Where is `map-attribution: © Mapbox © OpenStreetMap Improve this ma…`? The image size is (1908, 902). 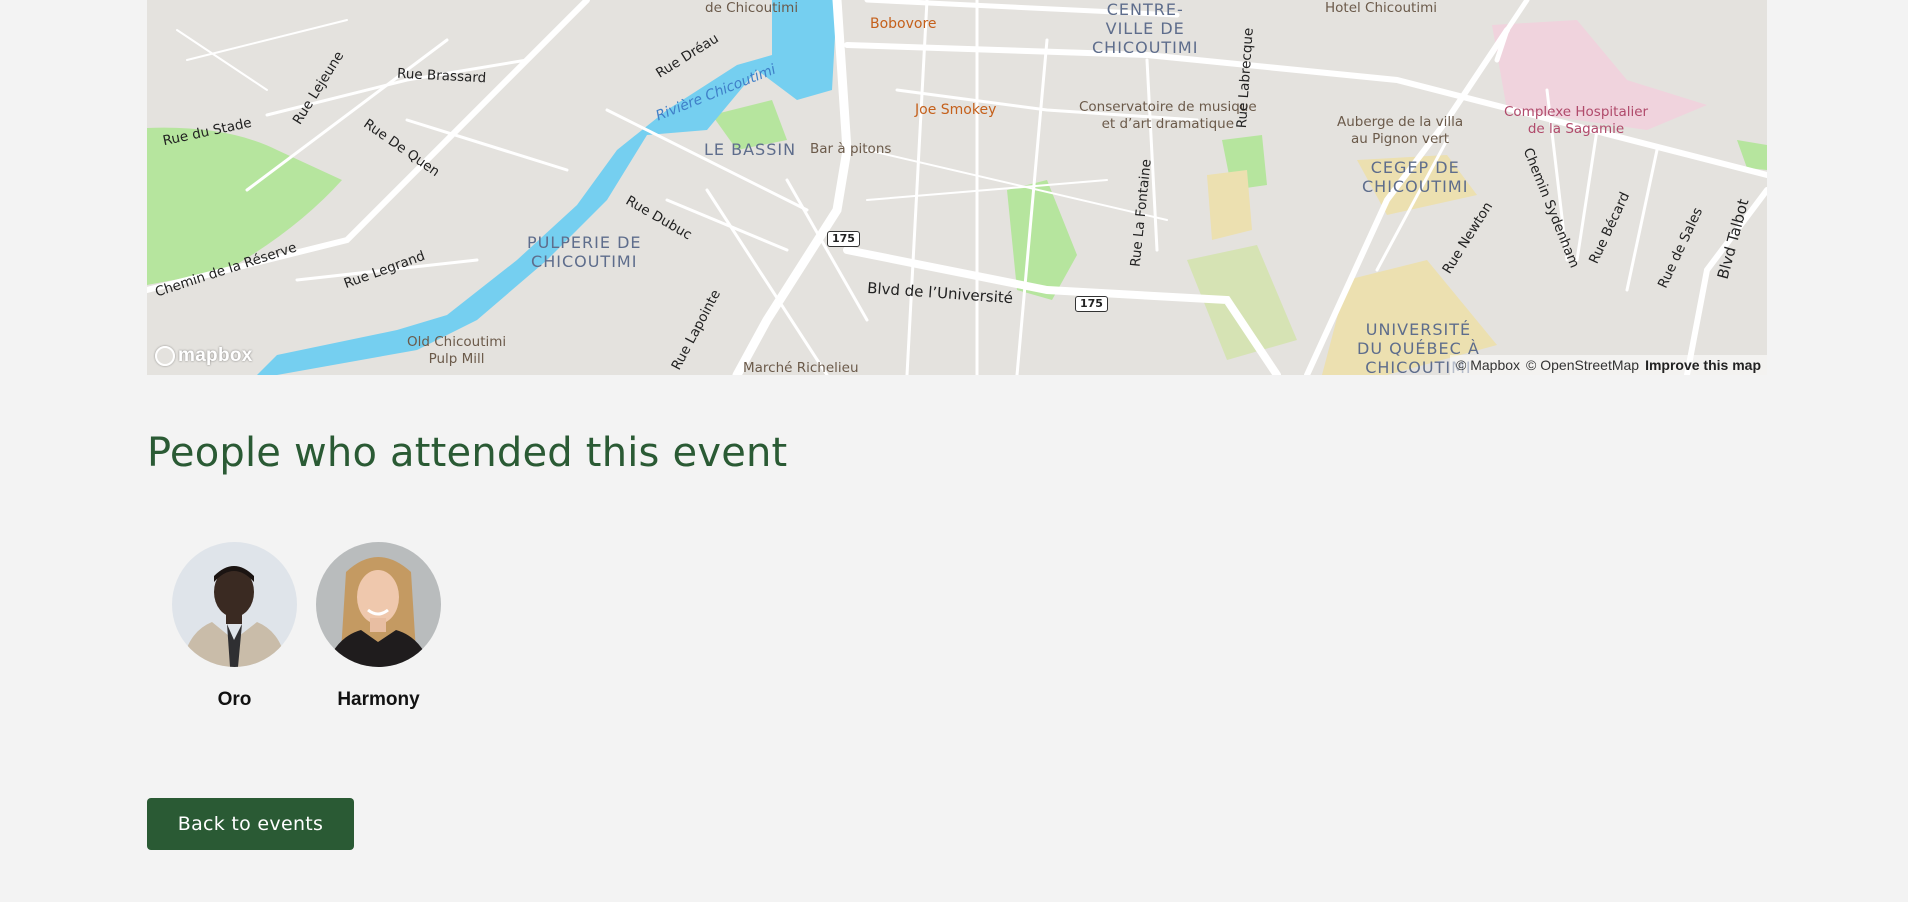
map-attribution: © Mapbox © OpenStreetMap Improve this ma… is located at coordinates (1608, 365).